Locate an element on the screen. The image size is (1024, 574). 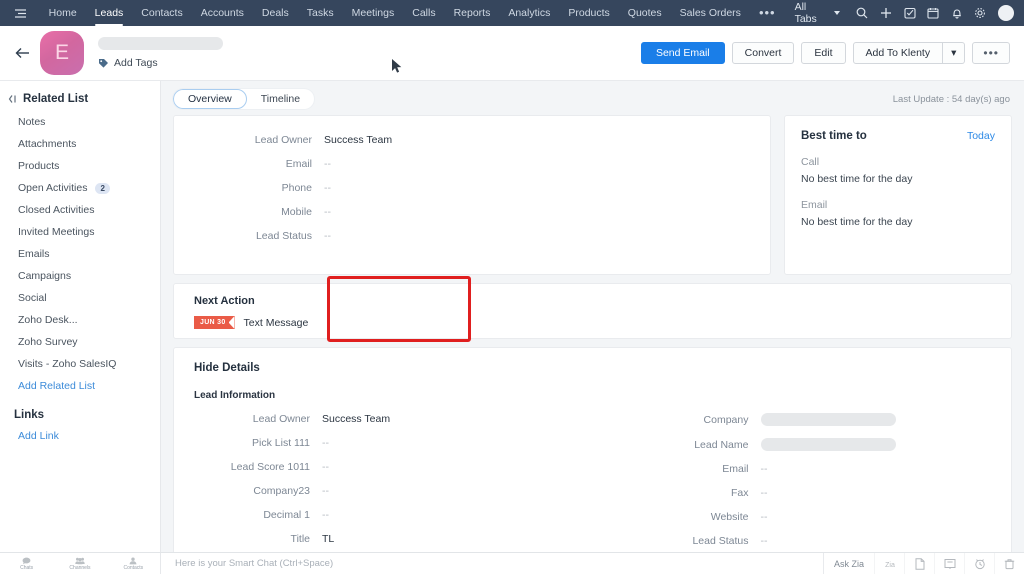
all-tabs-dropdown: All Tabs is located at coordinates (818, 13).